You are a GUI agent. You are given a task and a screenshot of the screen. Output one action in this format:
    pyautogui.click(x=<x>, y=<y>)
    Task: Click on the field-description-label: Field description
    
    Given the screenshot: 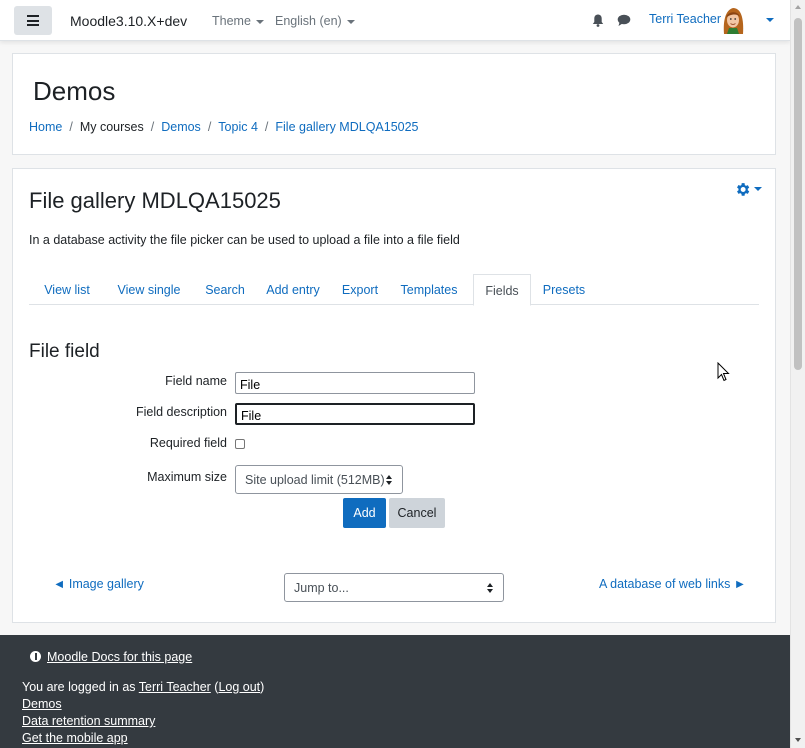 What is the action you would take?
    pyautogui.click(x=181, y=412)
    